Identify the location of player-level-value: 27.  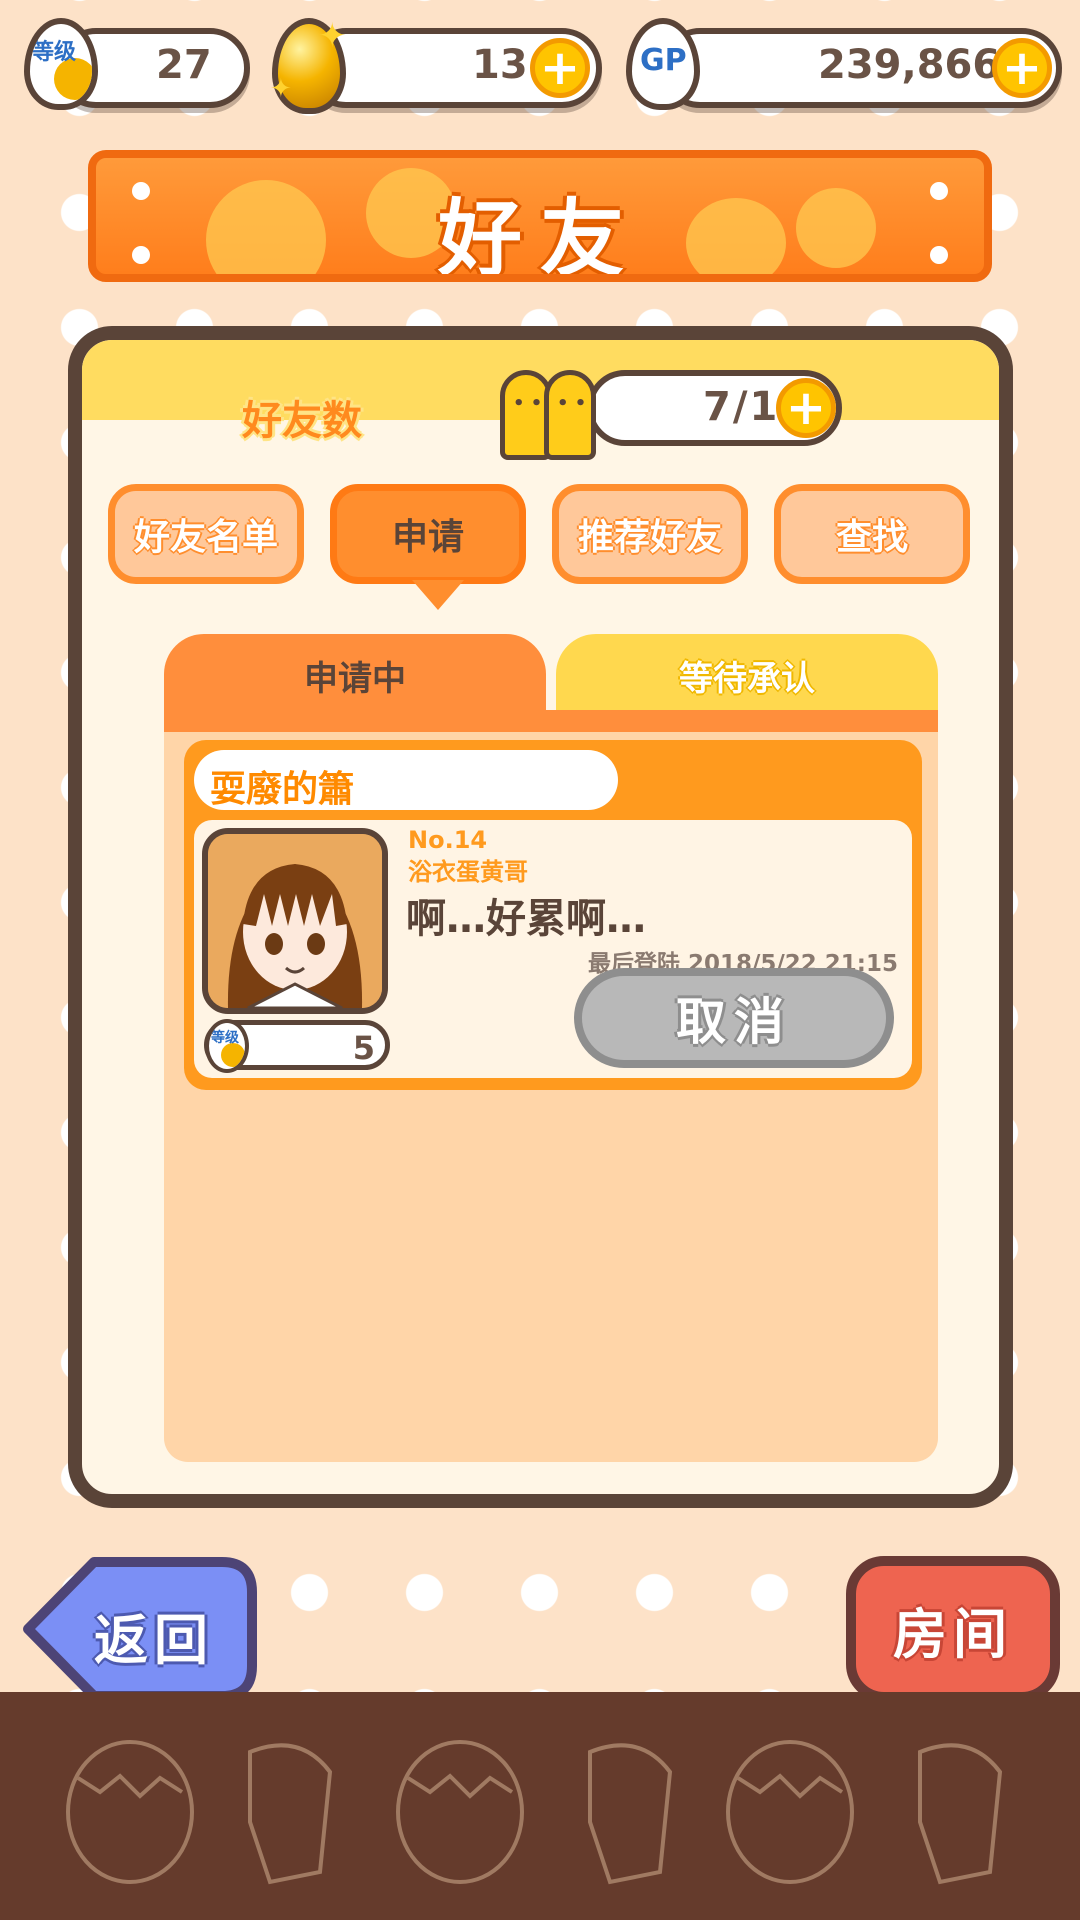
(184, 65).